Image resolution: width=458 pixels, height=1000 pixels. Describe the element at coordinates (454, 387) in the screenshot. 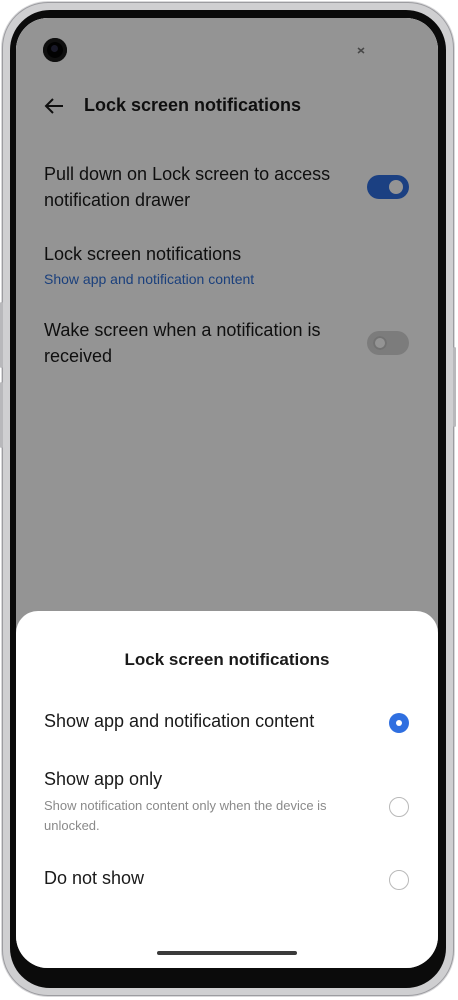

I see `side-button-right` at that location.